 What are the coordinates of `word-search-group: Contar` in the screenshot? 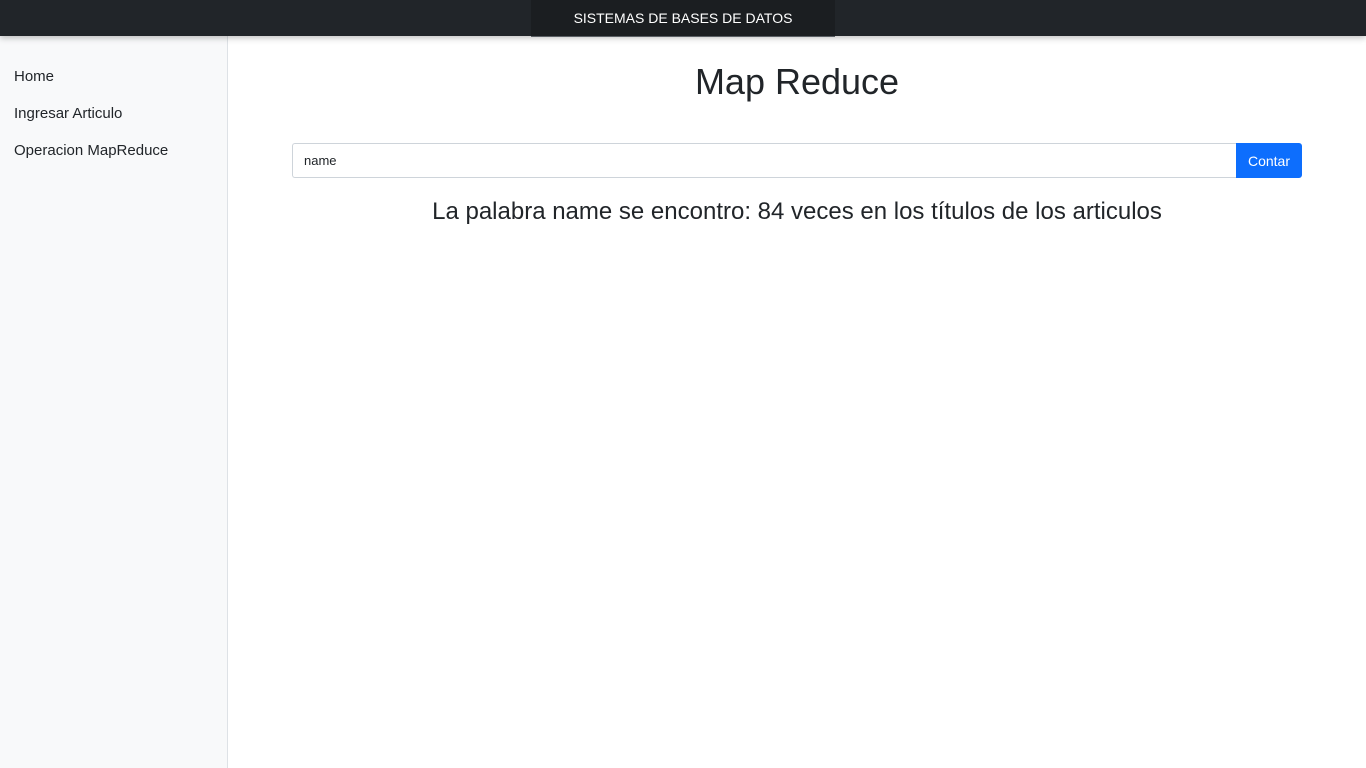 It's located at (797, 160).